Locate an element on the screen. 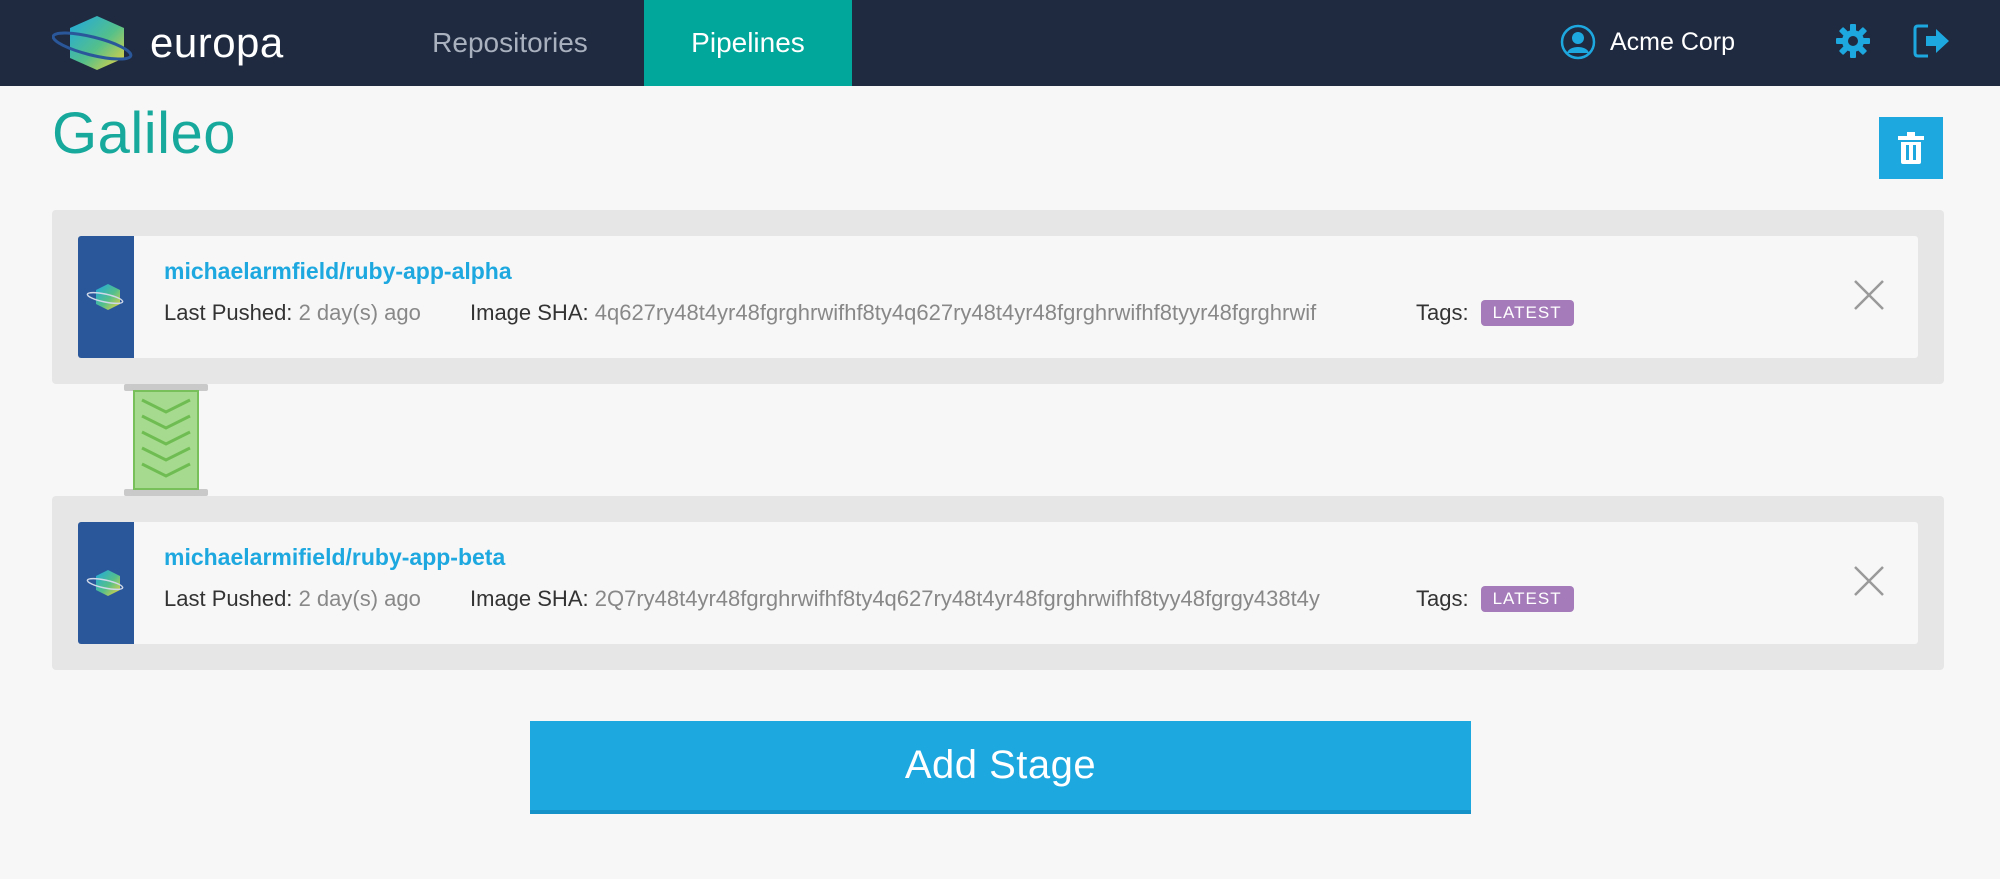  stage-connector-icon is located at coordinates (166, 440).